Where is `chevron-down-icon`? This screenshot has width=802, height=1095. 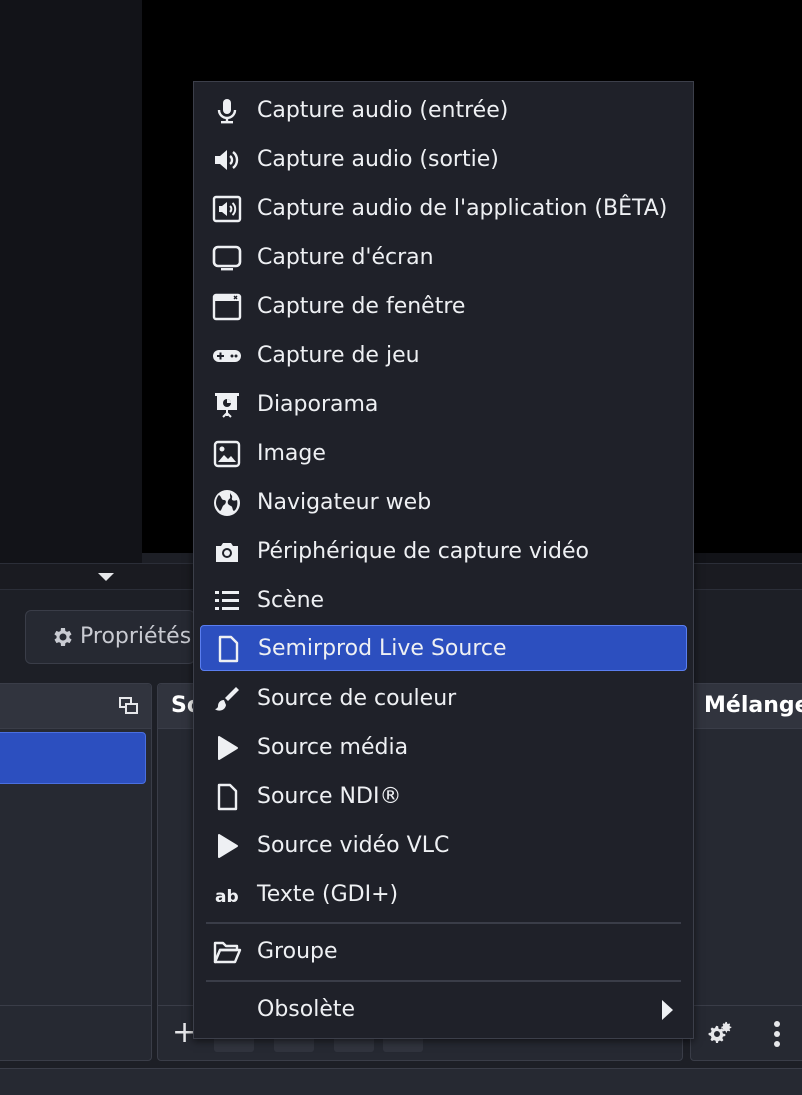
chevron-down-icon is located at coordinates (106, 577).